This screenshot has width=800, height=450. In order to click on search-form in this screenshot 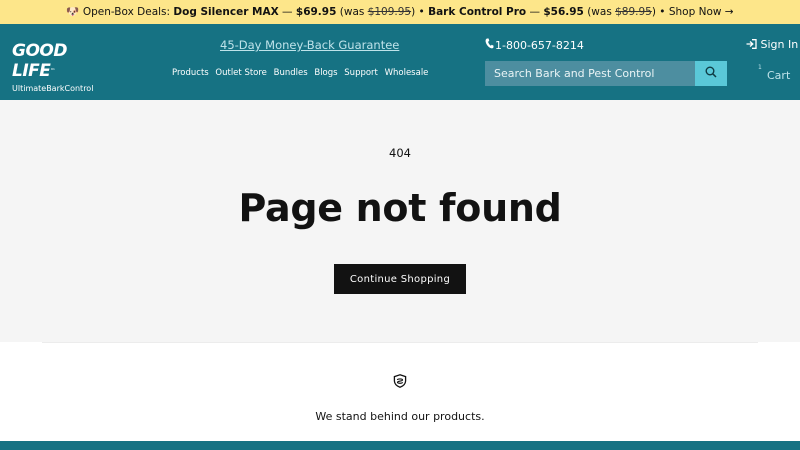, I will do `click(606, 73)`.